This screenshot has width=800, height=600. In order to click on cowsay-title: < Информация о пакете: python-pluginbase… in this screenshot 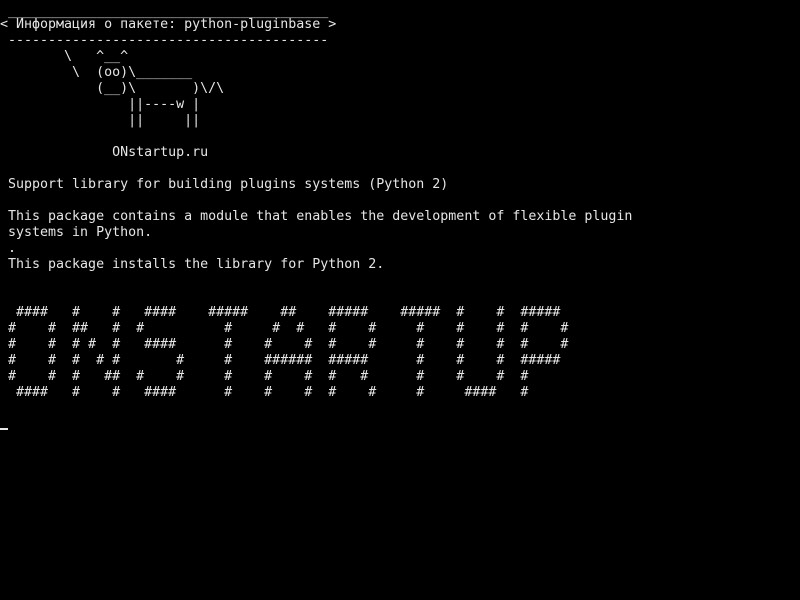, I will do `click(168, 24)`.